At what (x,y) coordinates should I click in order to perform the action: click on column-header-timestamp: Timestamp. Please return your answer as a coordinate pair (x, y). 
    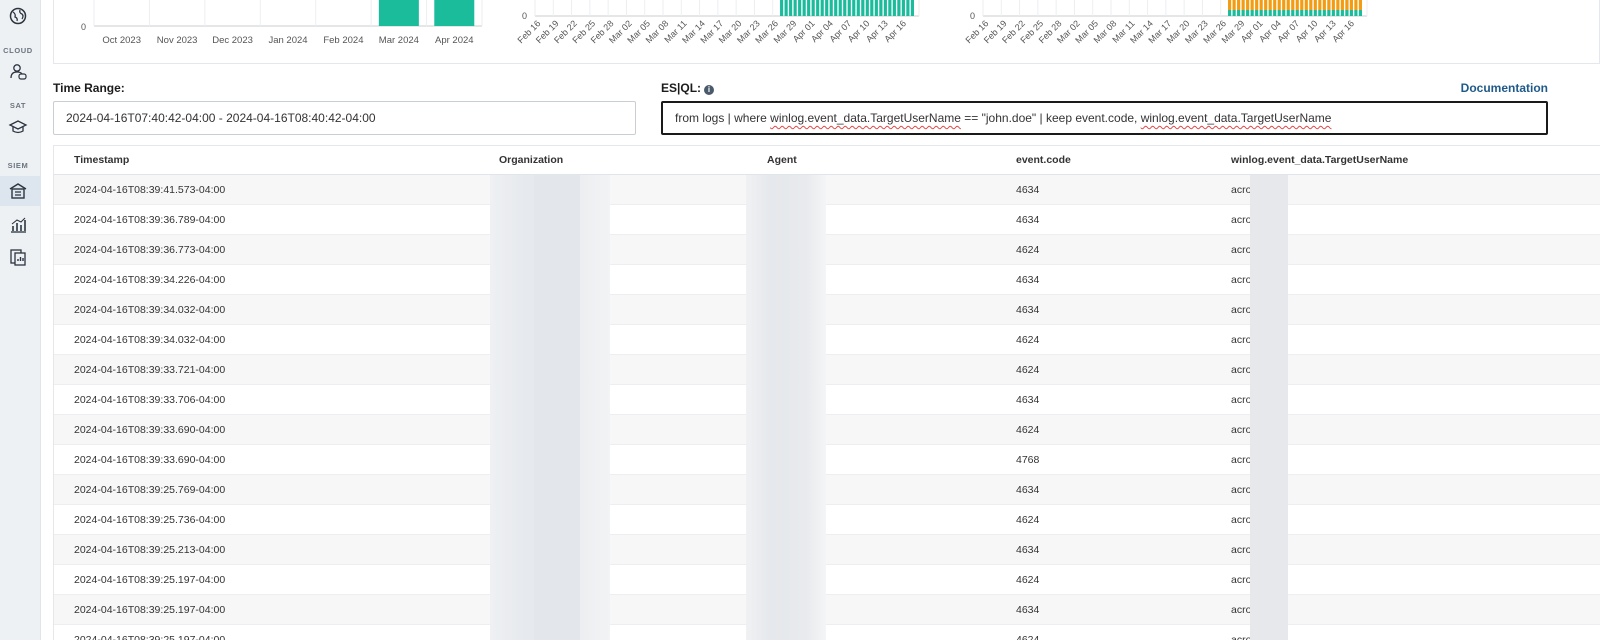
    Looking at the image, I should click on (101, 160).